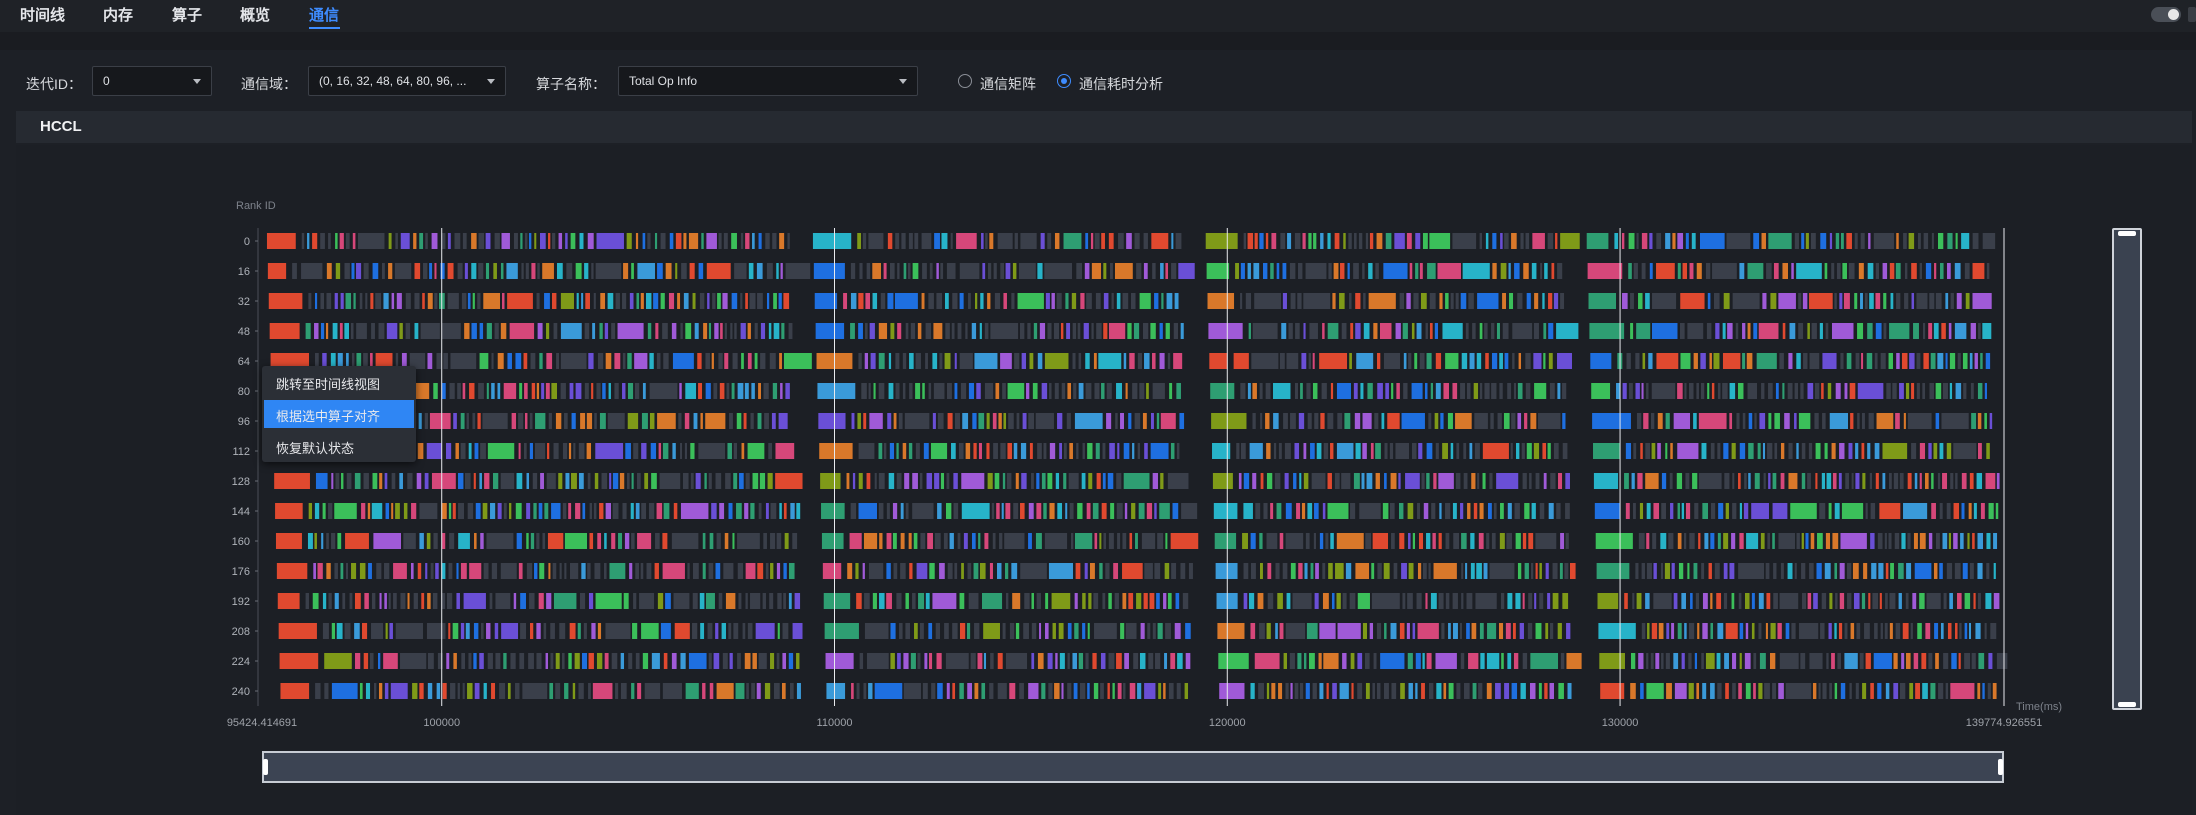 This screenshot has height=815, width=2196. What do you see at coordinates (2127, 469) in the screenshot?
I see `vertical-scrollbar` at bounding box center [2127, 469].